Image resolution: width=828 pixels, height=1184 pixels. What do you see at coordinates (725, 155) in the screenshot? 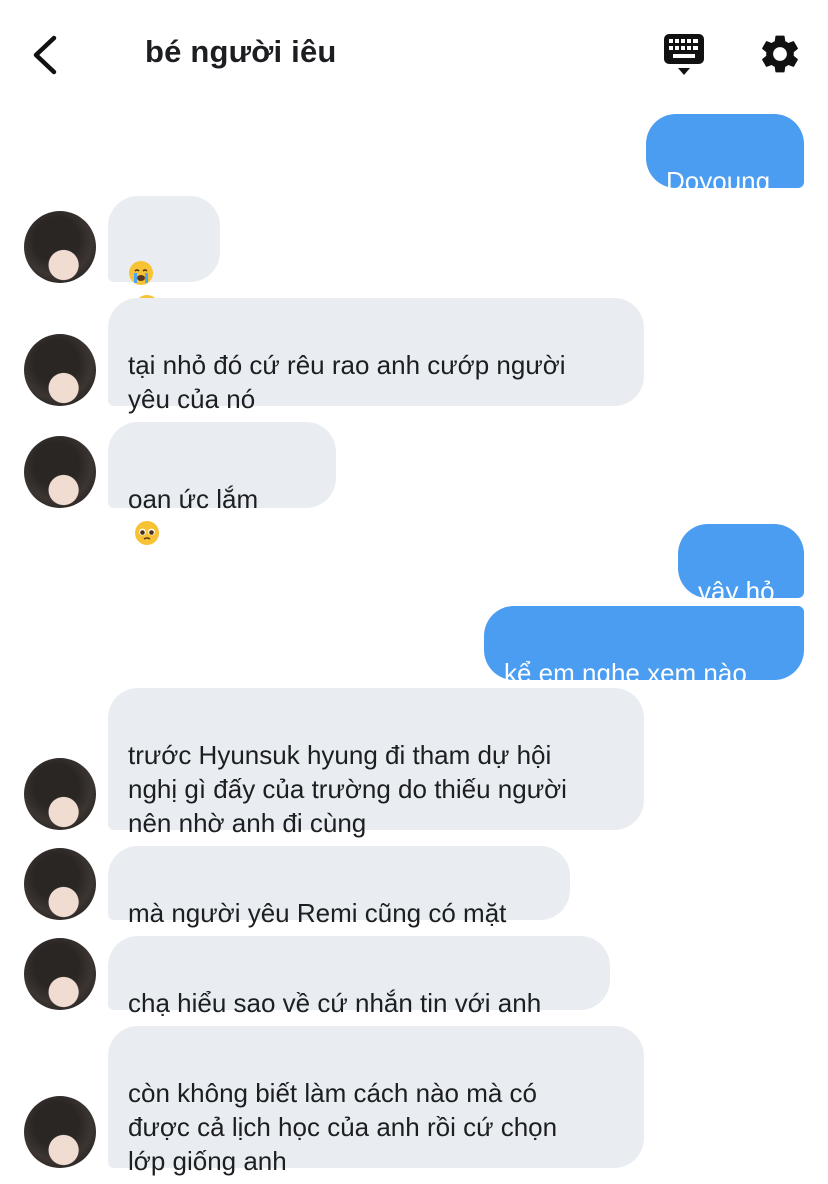
I see `sent-message: Doyoung` at bounding box center [725, 155].